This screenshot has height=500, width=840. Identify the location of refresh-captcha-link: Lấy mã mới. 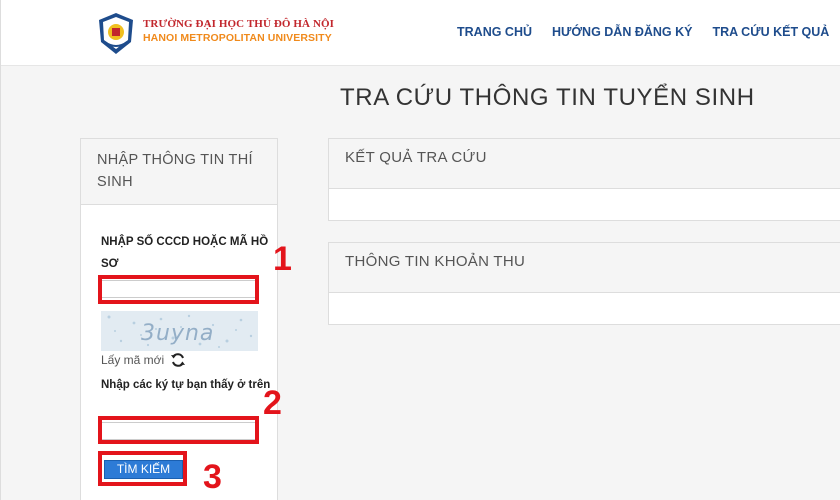
(143, 360).